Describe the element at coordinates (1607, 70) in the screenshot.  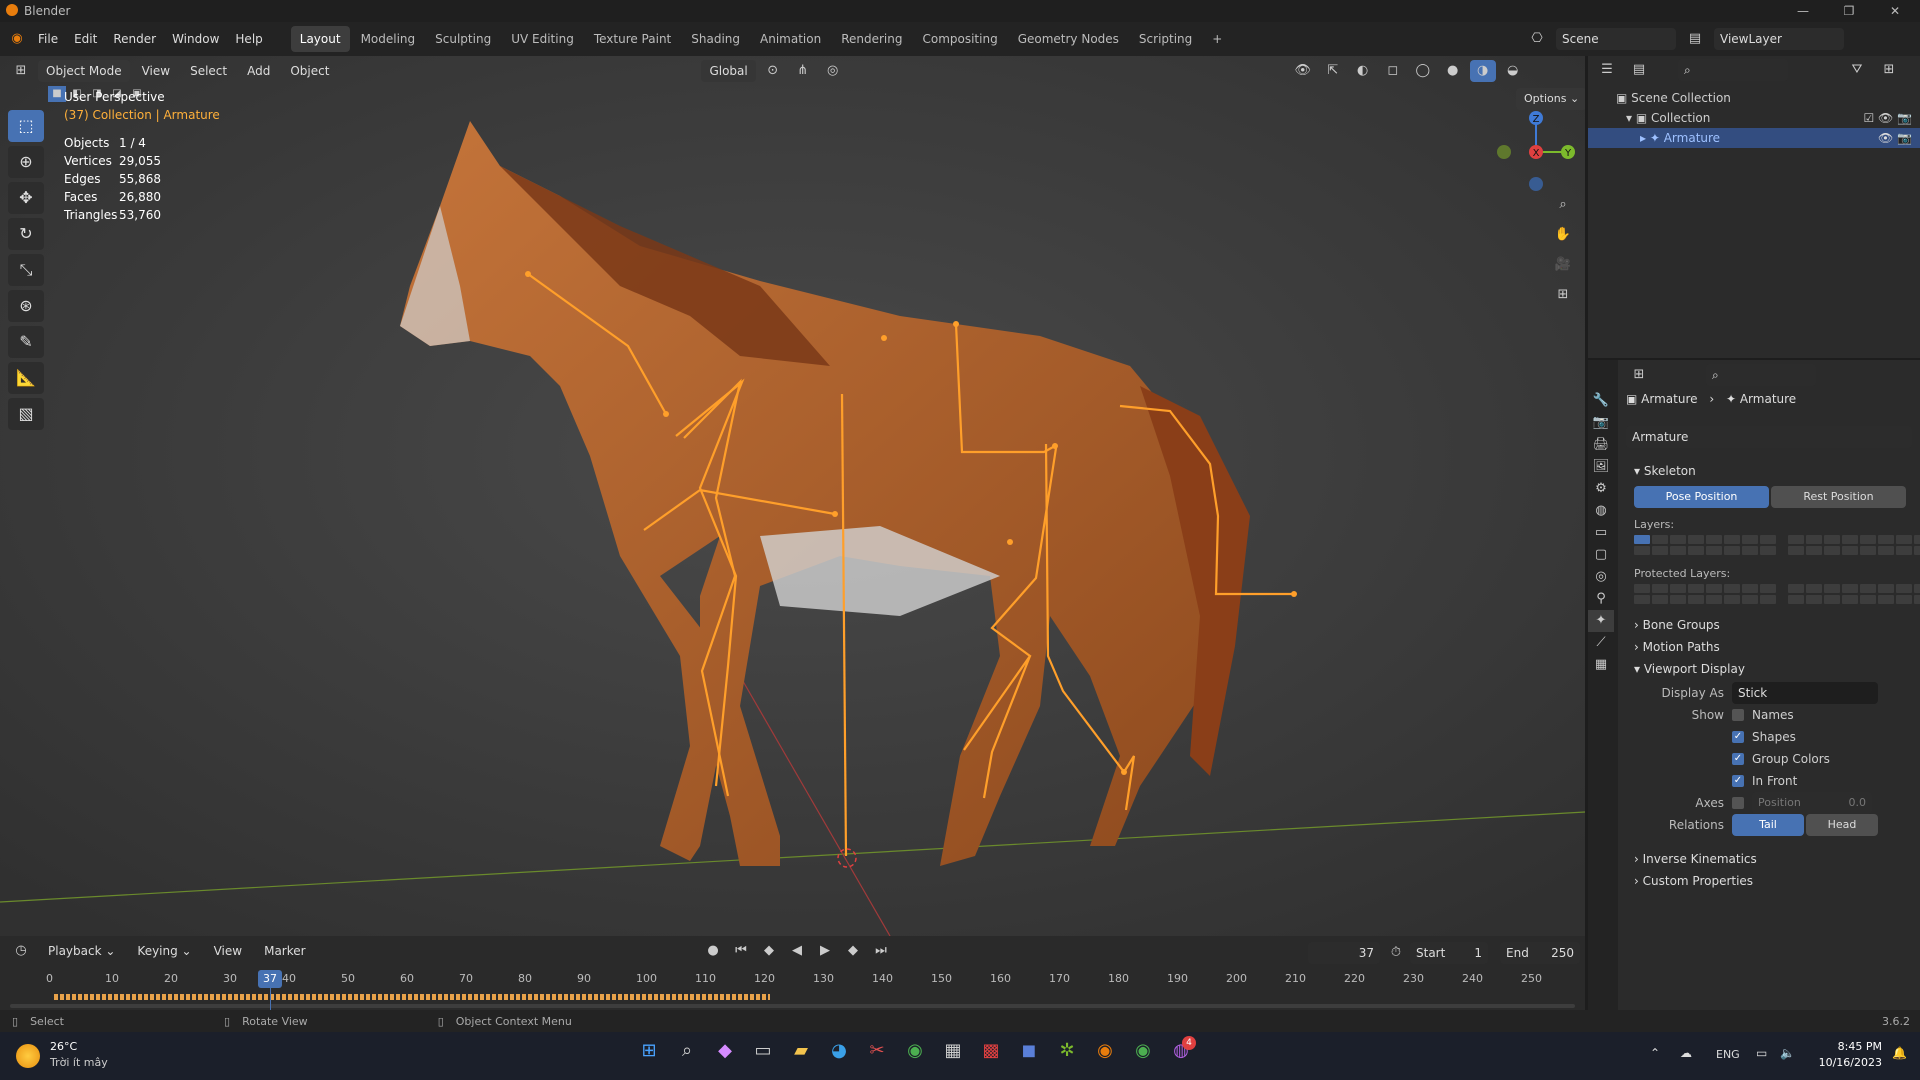
I see `outliner-editor-icon: ☰` at that location.